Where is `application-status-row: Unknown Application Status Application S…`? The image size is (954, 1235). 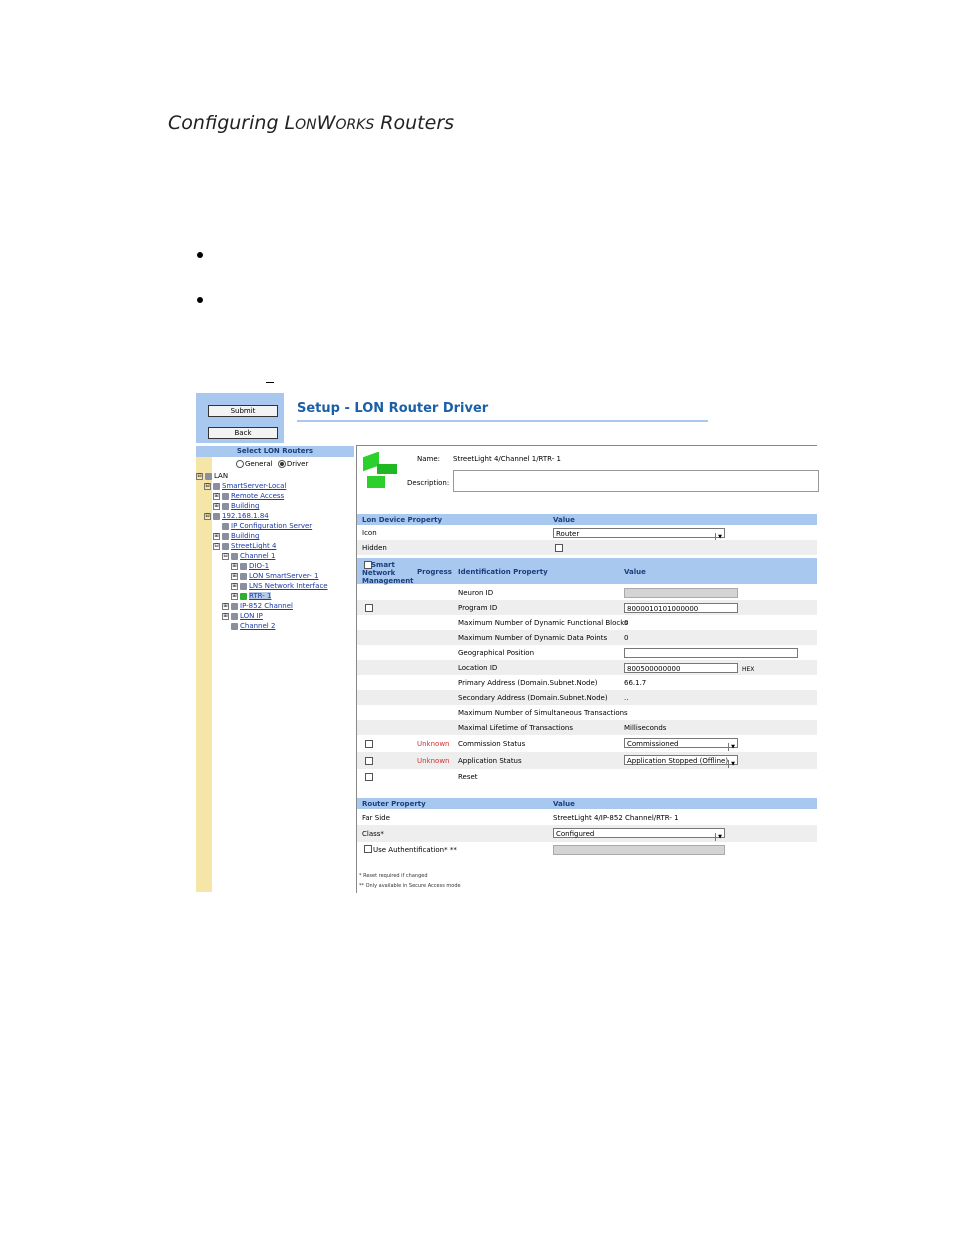
application-status-row: Unknown Application Status Application S… is located at coordinates (587, 760).